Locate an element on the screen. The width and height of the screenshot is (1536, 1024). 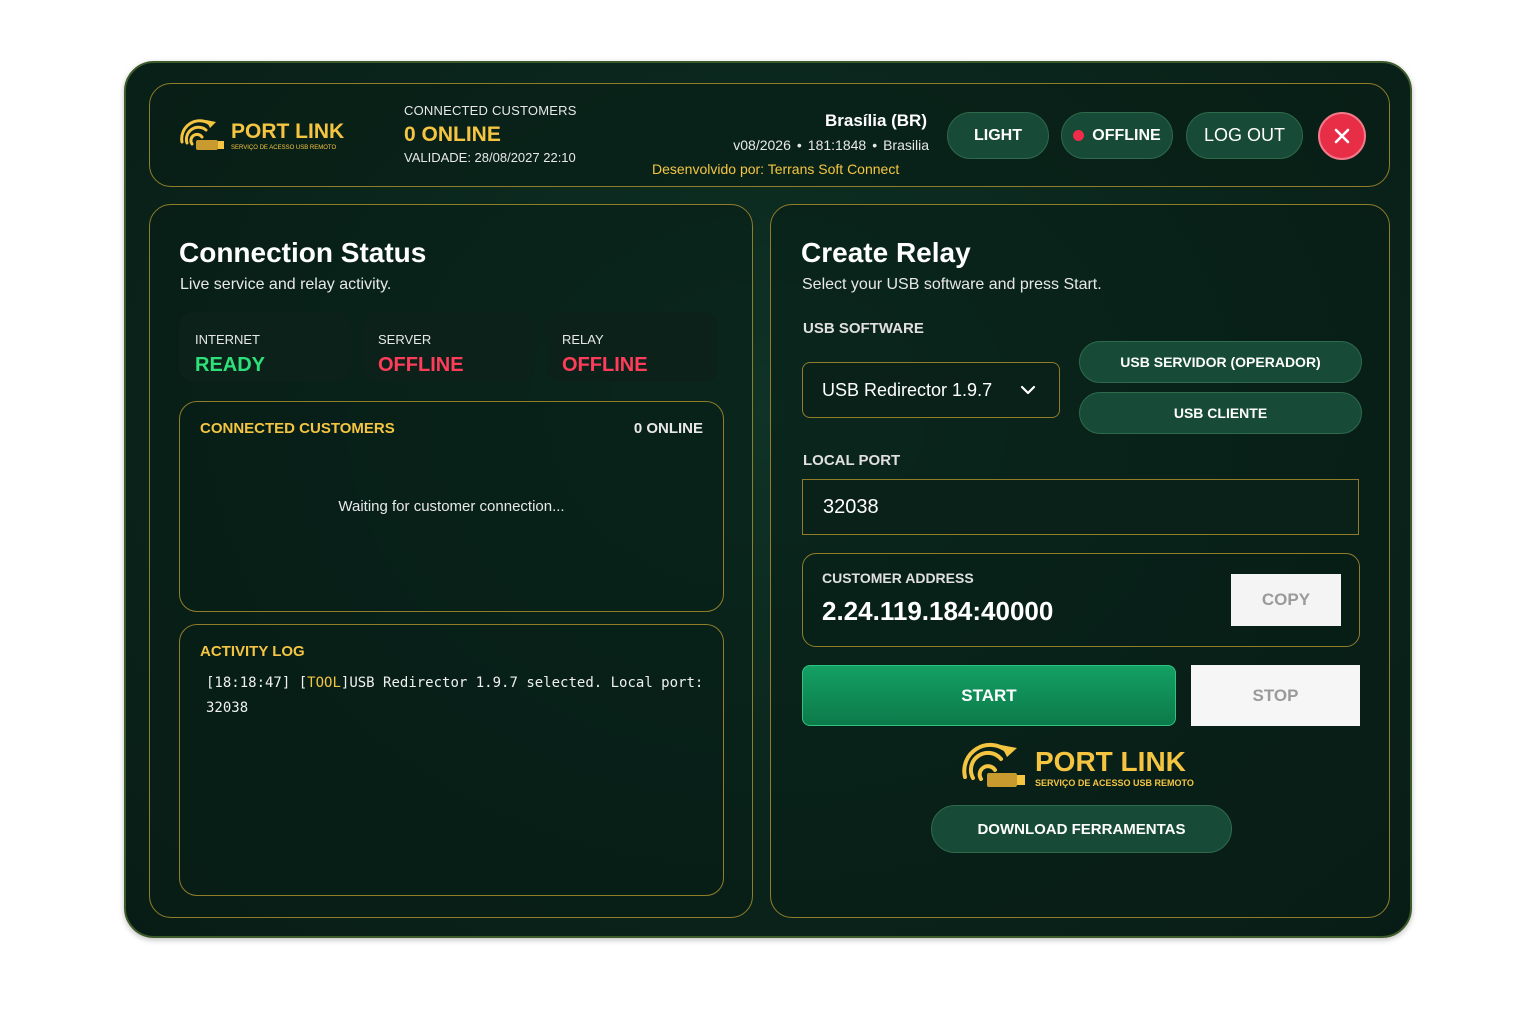
customer-address-box: CUSTOMER ADDRESS 2.24.119.184:40000 COPY is located at coordinates (1081, 600).